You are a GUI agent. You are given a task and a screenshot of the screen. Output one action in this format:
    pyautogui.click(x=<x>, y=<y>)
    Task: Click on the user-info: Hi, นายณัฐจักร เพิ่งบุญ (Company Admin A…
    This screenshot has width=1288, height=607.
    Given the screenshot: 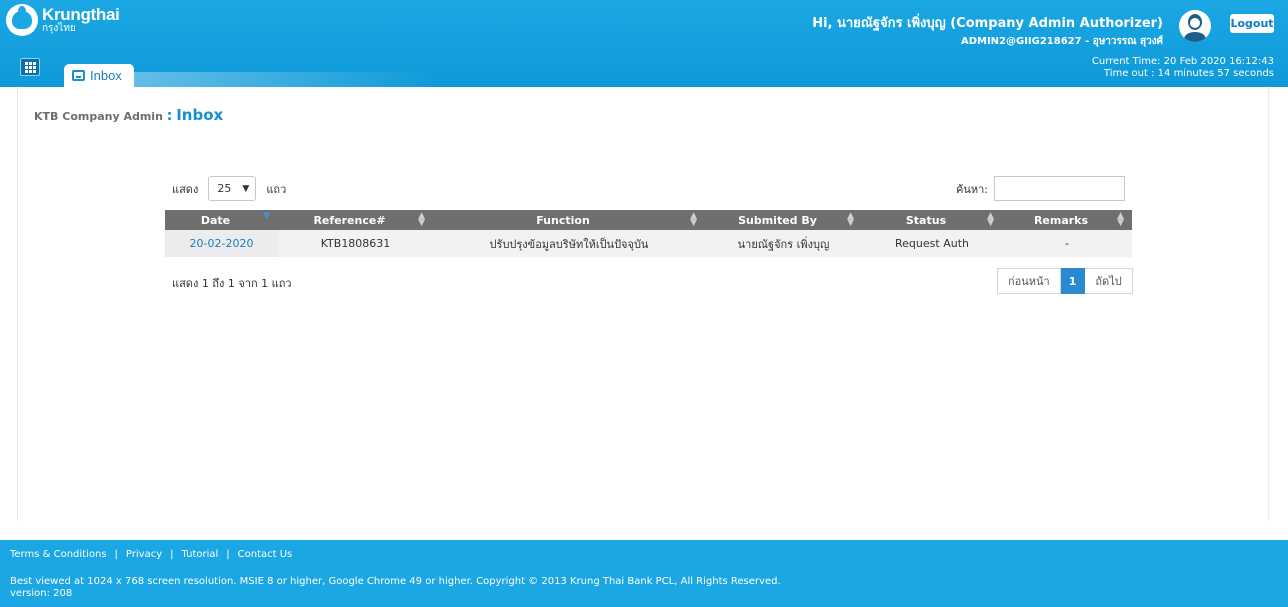 What is the action you would take?
    pyautogui.click(x=987, y=30)
    